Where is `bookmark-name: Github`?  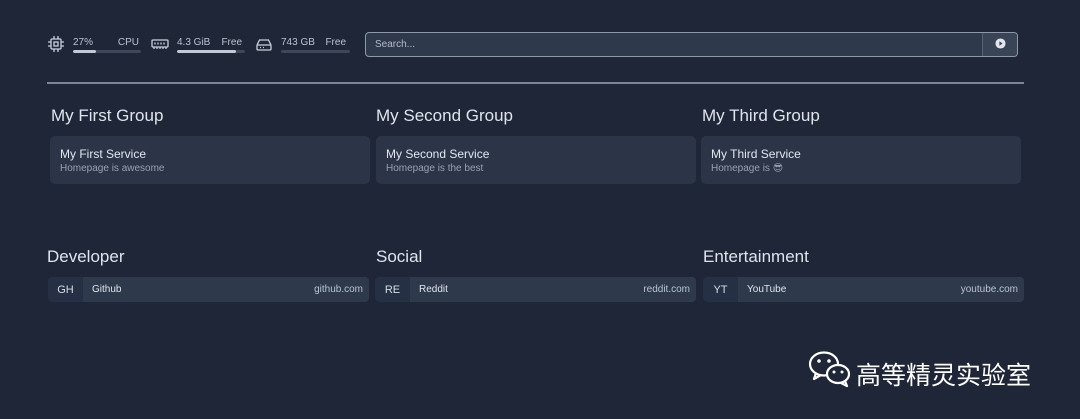
bookmark-name: Github is located at coordinates (107, 289).